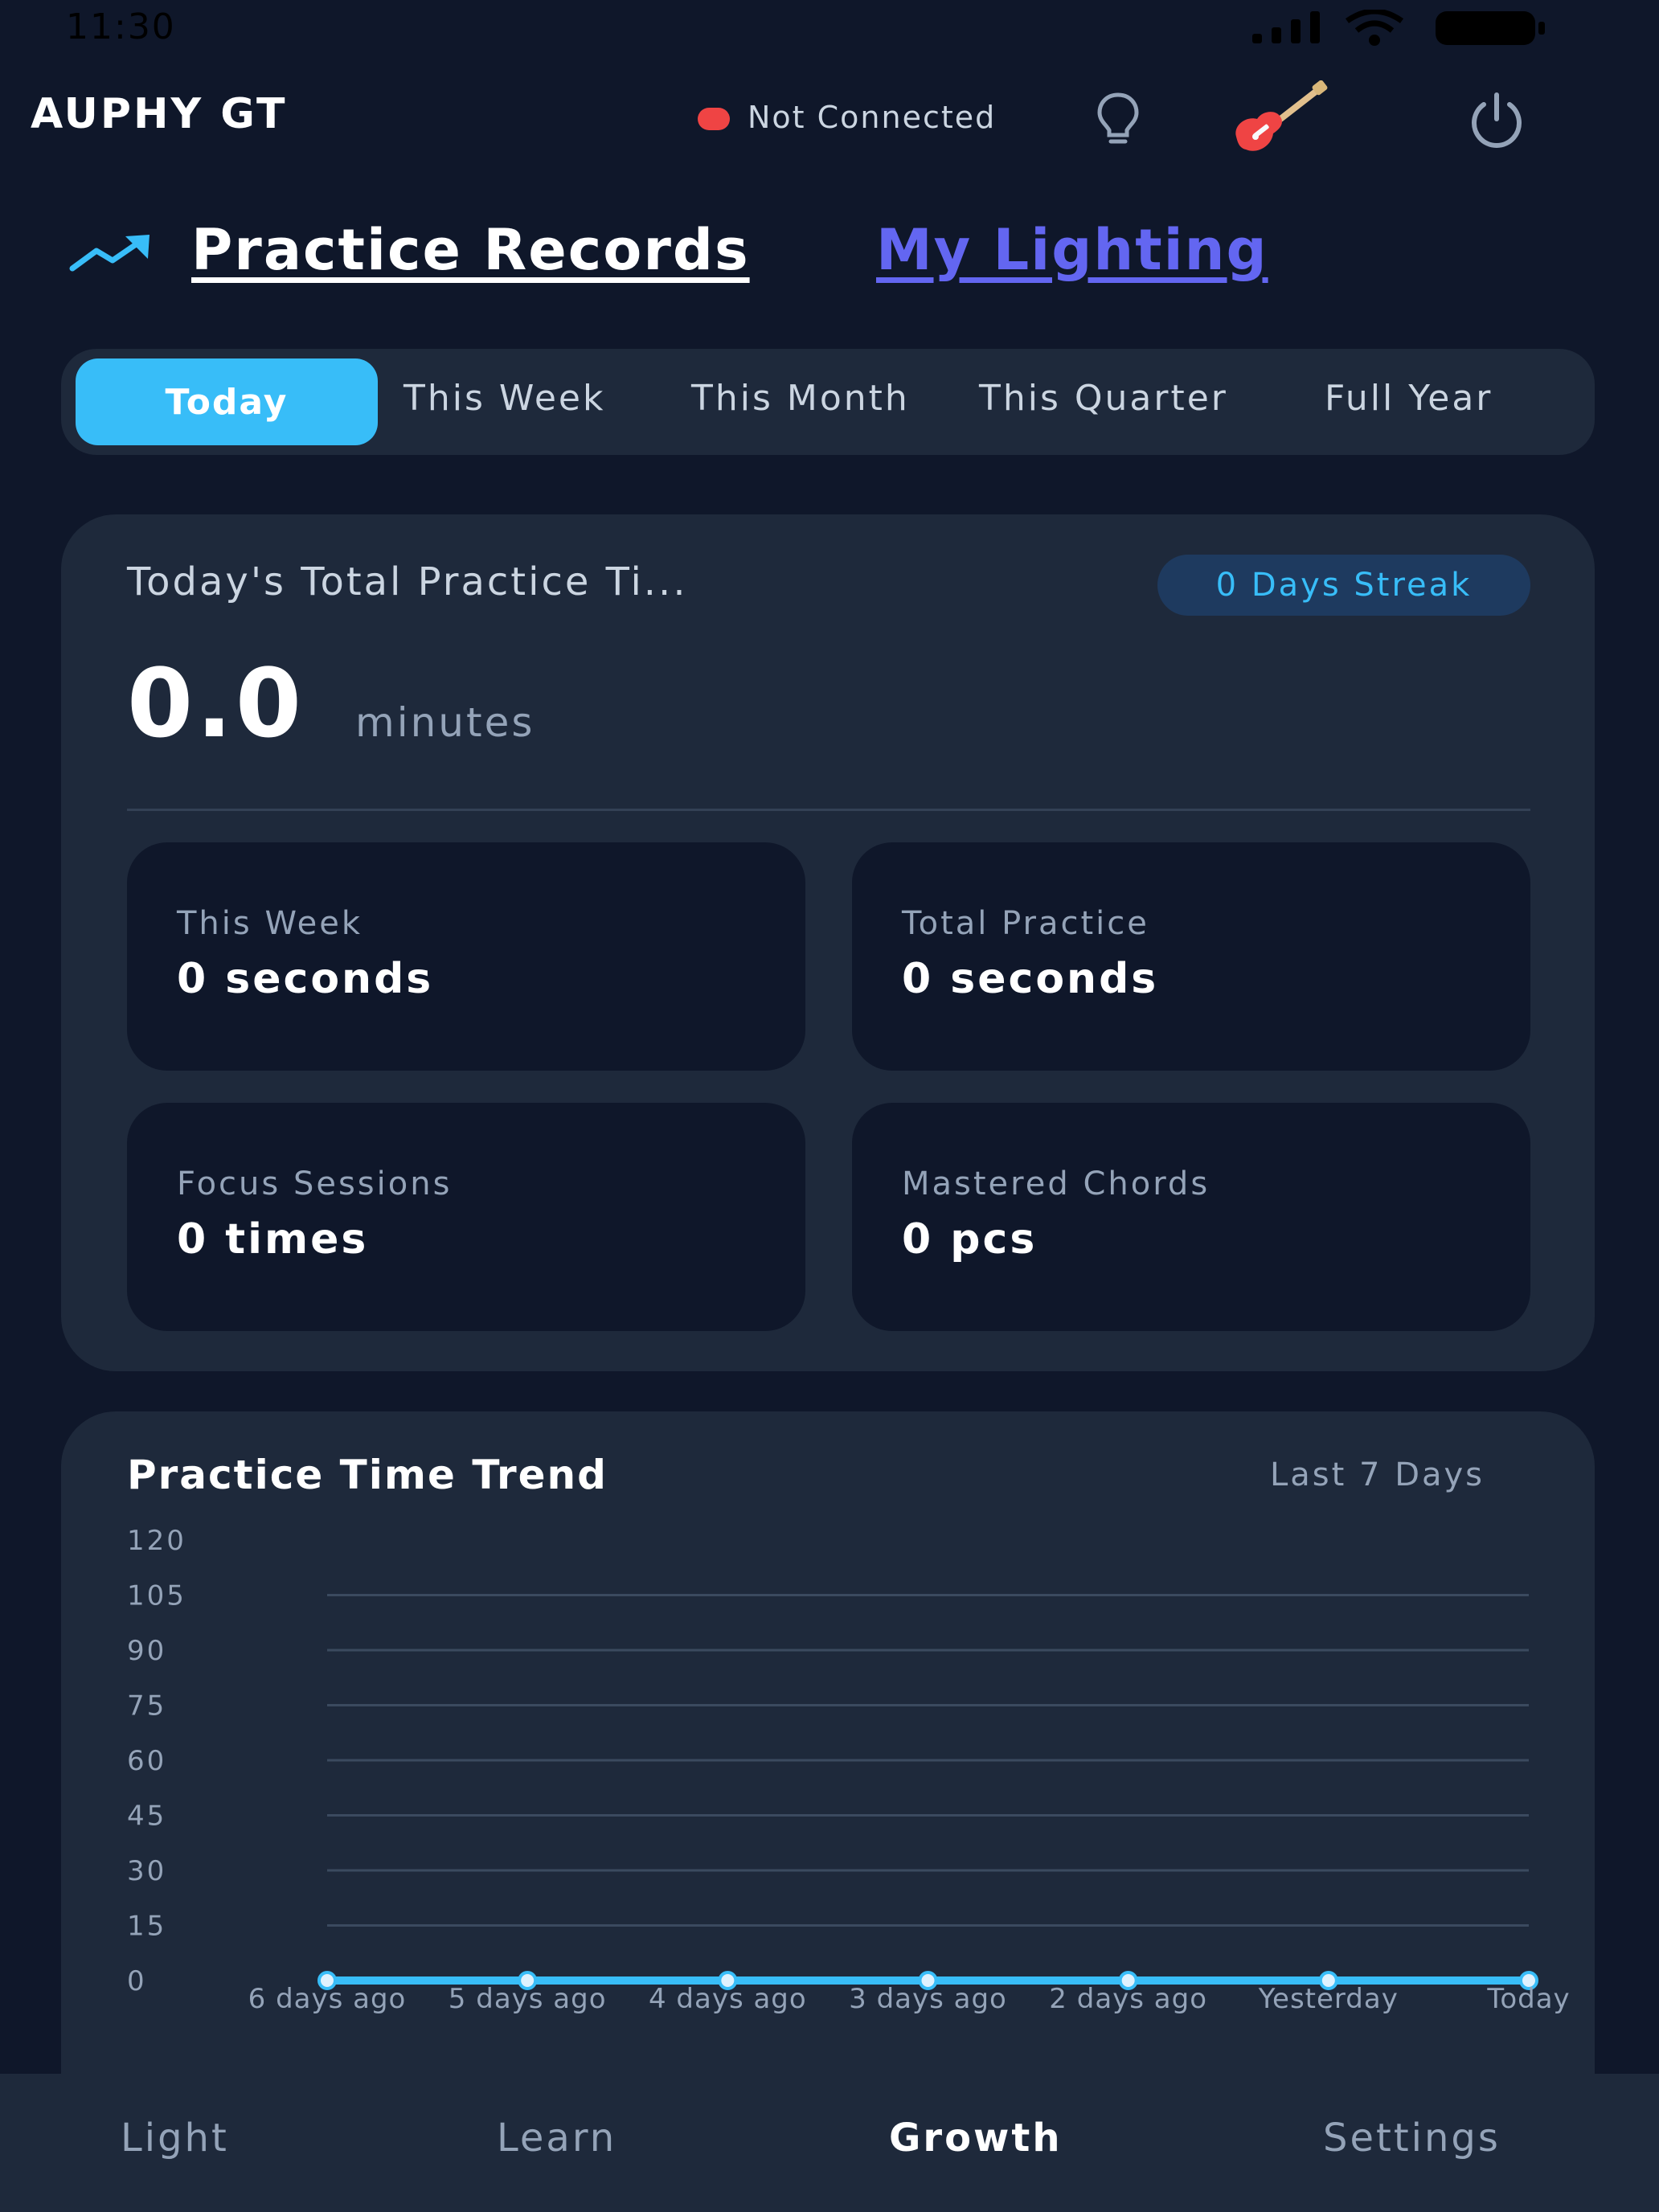  I want to click on stat-card-focus-sessions: Focus Sessions 0 times, so click(466, 1217).